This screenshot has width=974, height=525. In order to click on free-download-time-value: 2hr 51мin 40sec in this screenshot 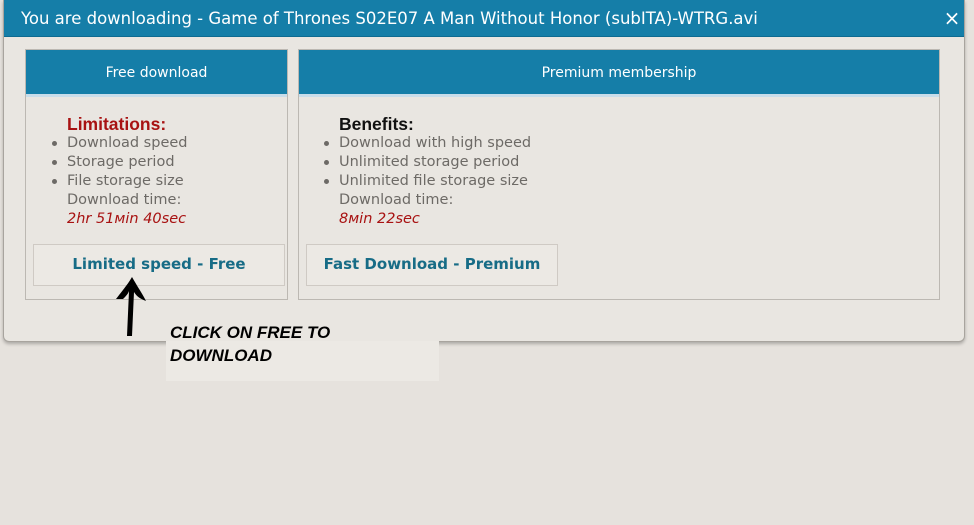, I will do `click(127, 219)`.